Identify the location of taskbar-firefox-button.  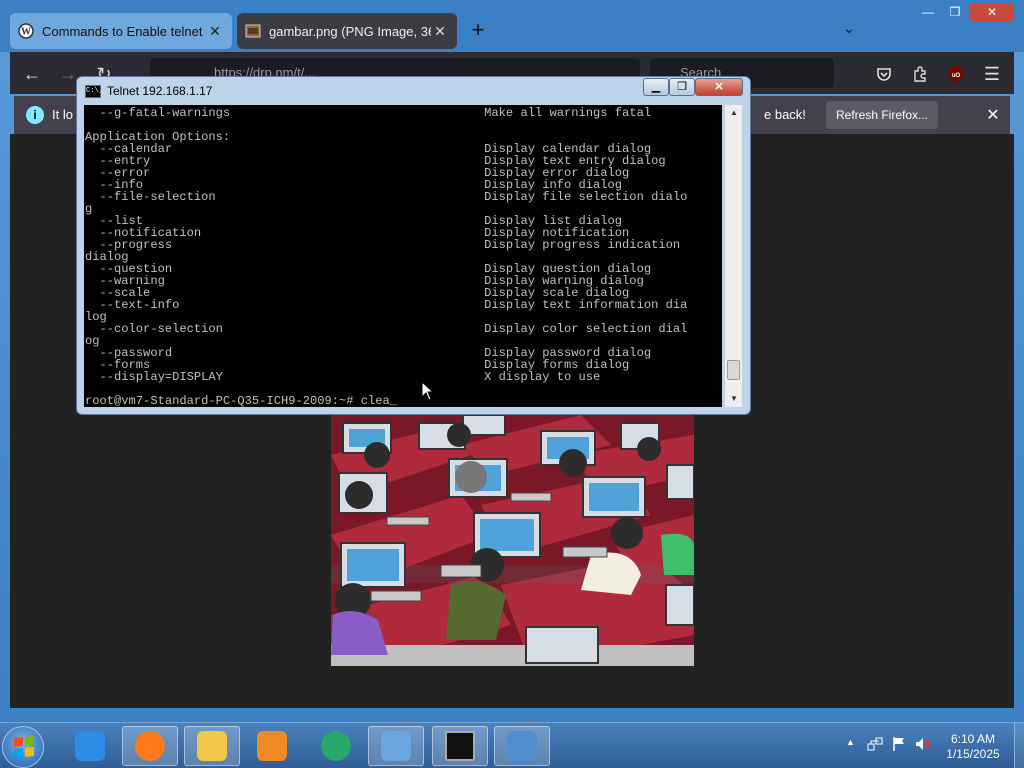
(150, 746).